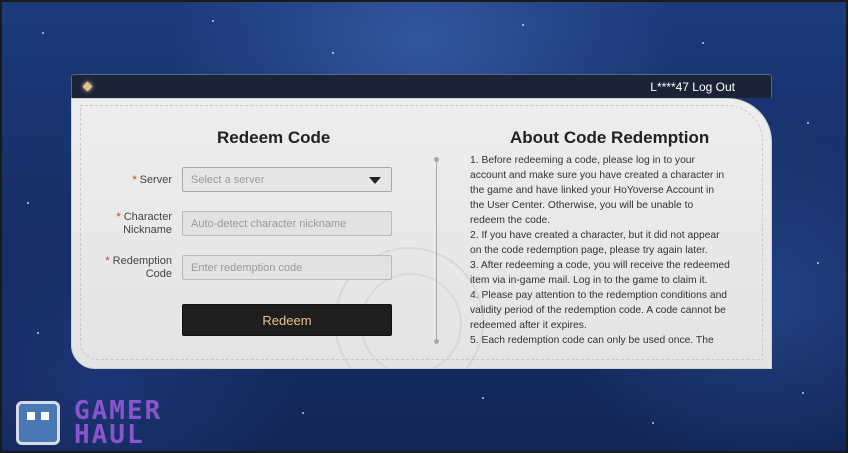  I want to click on gem-icon, so click(87, 86).